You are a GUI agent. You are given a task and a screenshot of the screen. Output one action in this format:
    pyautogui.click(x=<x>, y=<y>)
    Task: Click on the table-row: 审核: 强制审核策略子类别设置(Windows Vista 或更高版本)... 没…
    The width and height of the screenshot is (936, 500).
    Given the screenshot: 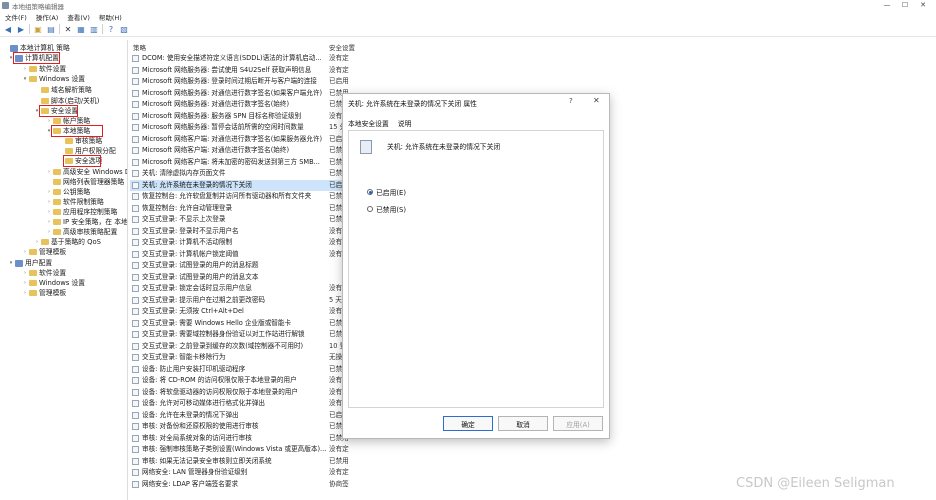 What is the action you would take?
    pyautogui.click(x=260, y=449)
    